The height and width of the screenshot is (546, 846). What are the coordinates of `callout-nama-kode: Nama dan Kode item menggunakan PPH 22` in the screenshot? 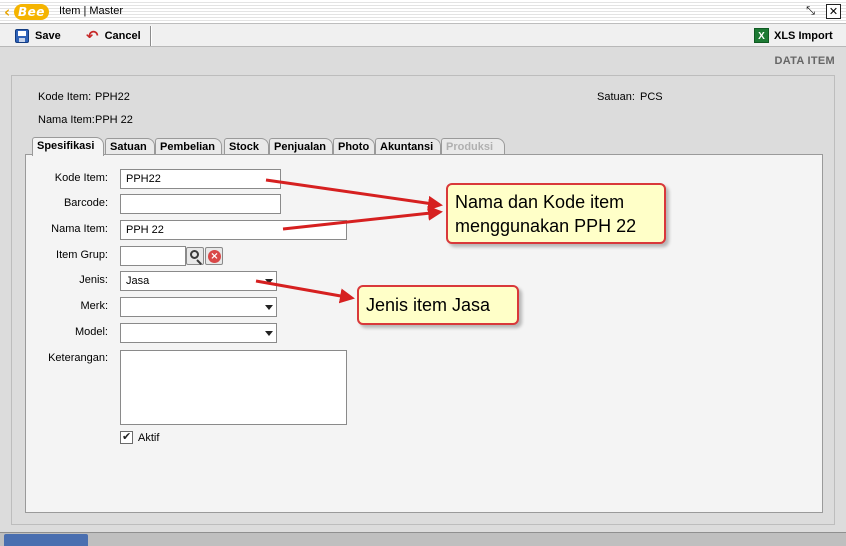 It's located at (556, 213).